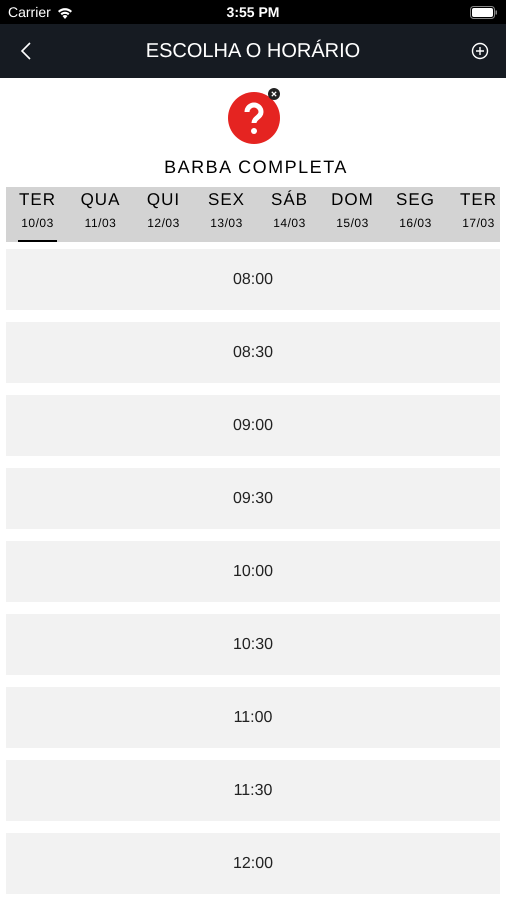 This screenshot has height=900, width=506. Describe the element at coordinates (253, 790) in the screenshot. I see `time-slot: 11:30` at that location.